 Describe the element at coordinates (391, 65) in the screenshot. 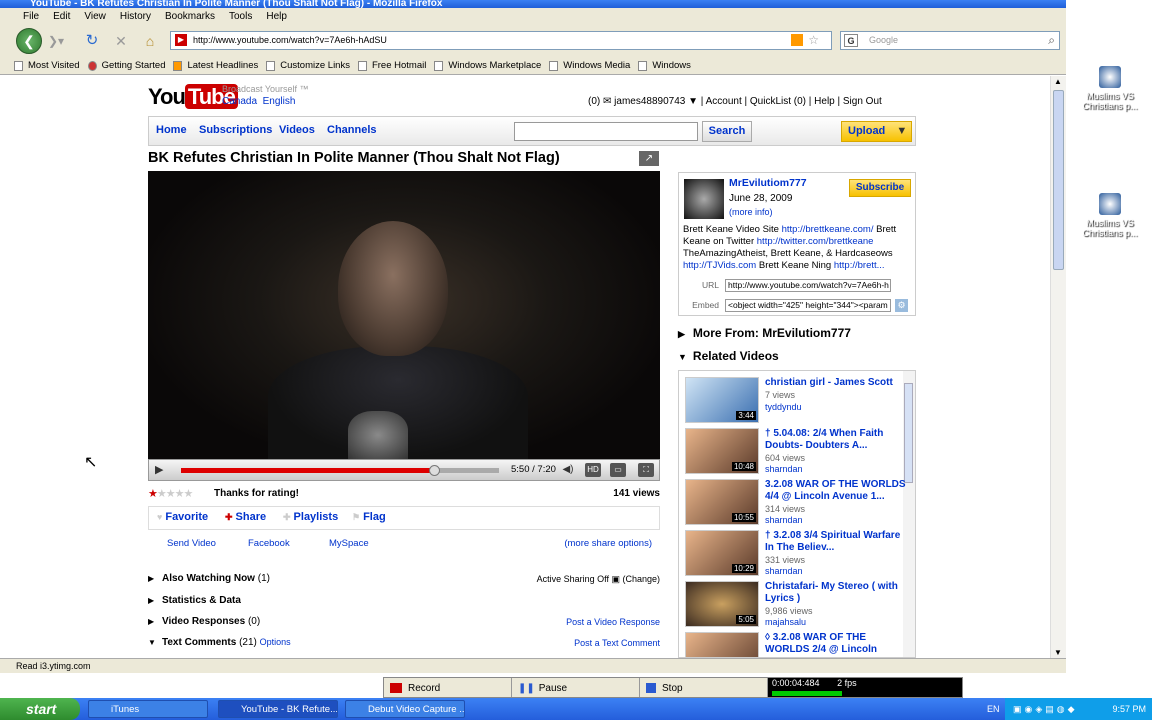

I see `bookmark-free-hotmail: Free Hotmail` at that location.